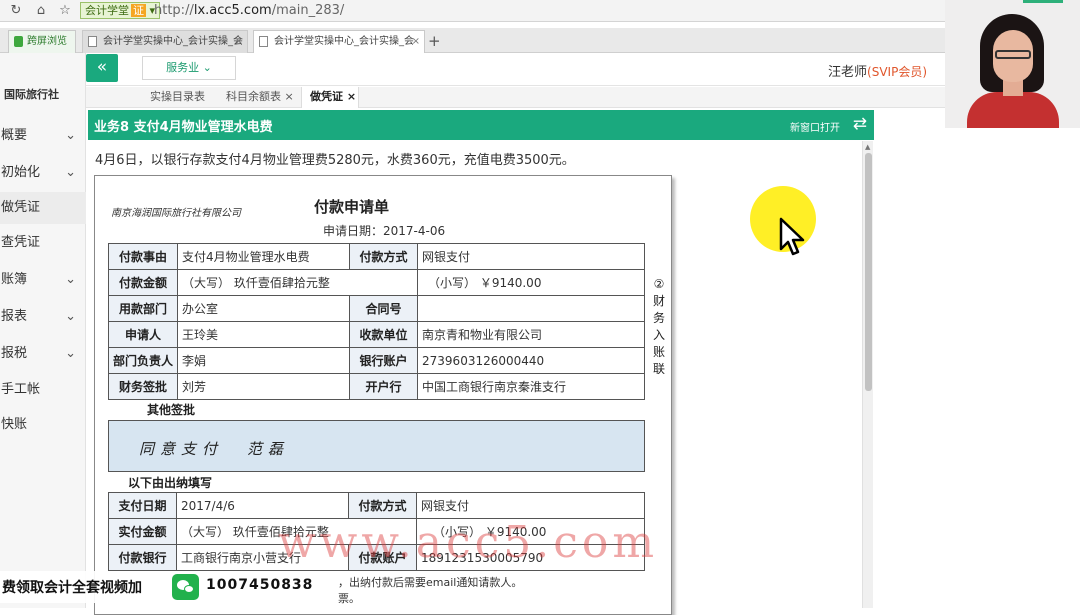  What do you see at coordinates (43, 354) in the screenshot?
I see `sidebar-item-tax: 报税 ⌄` at bounding box center [43, 354].